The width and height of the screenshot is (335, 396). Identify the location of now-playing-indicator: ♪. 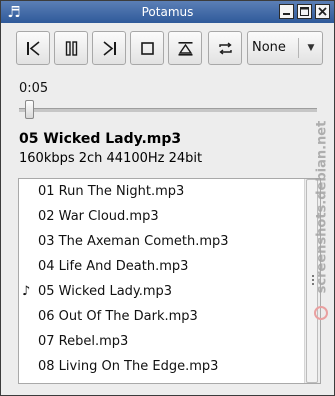
(26, 291).